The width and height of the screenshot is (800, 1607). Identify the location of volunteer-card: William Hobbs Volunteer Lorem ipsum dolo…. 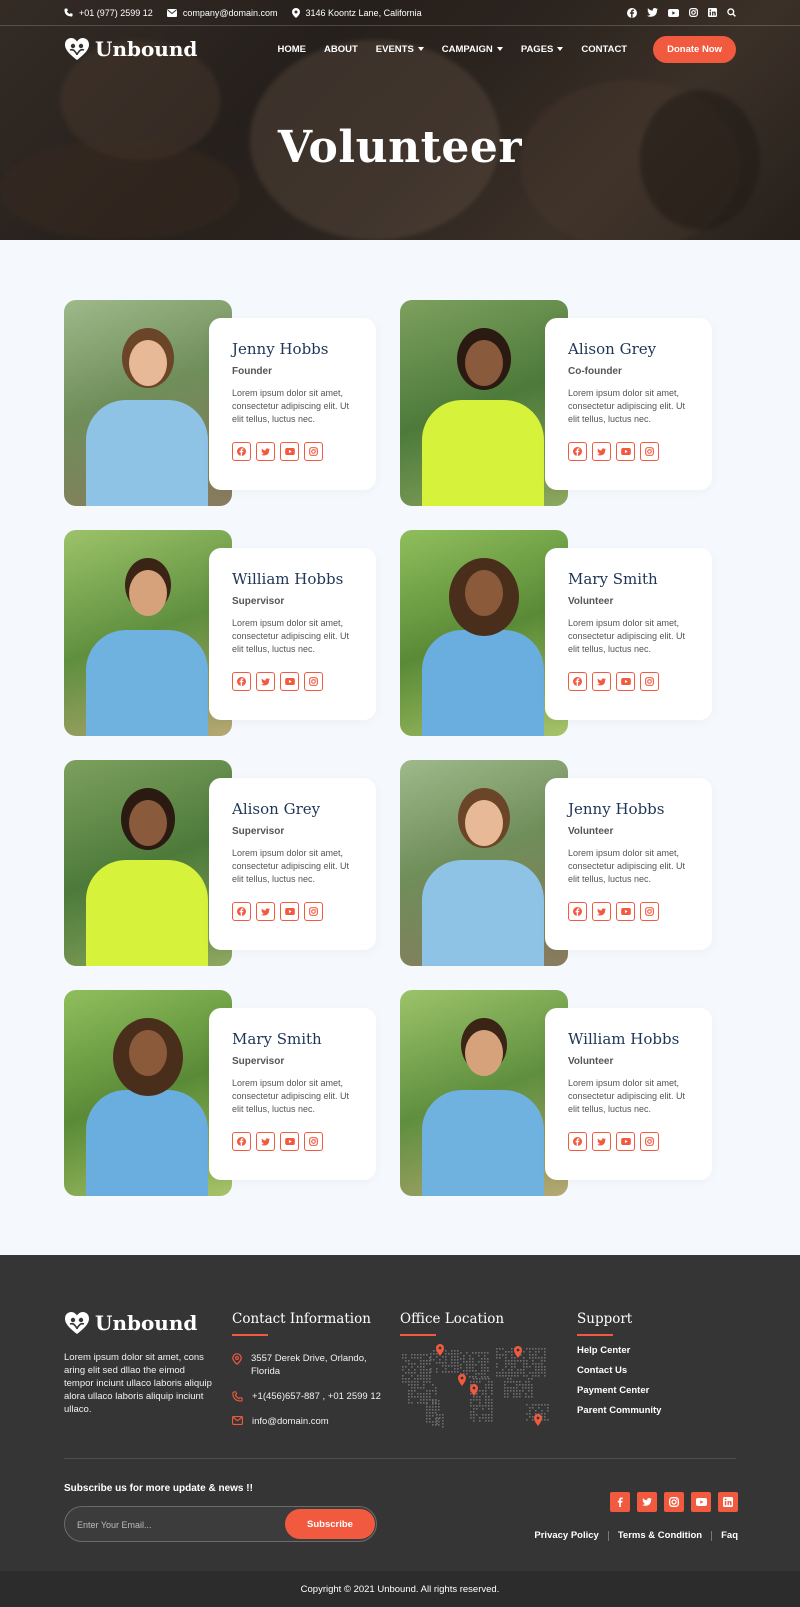
(556, 1093).